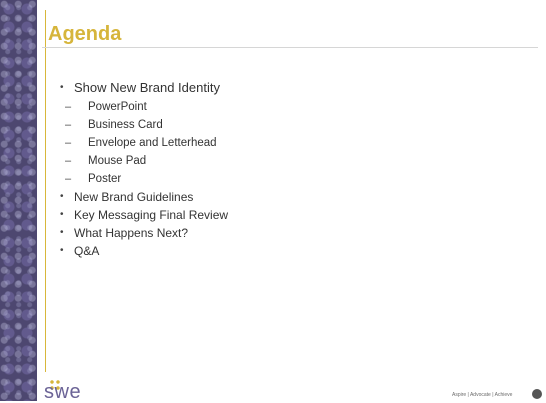 This screenshot has width=546, height=403. Describe the element at coordinates (125, 125) in the screenshot. I see `list-item-text: Business Card` at that location.